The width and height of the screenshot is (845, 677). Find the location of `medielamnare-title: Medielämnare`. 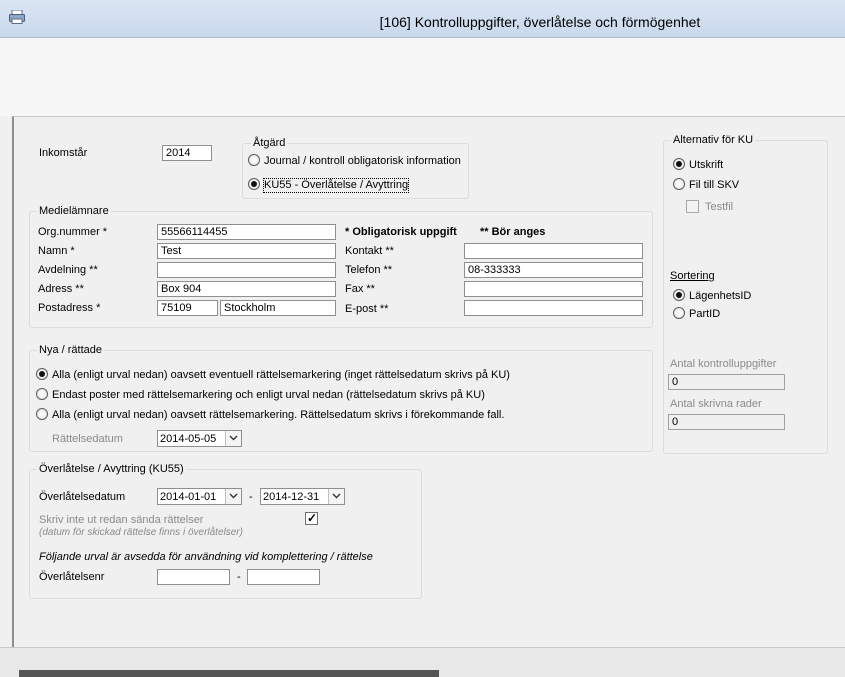

medielamnare-title: Medielämnare is located at coordinates (74, 211).